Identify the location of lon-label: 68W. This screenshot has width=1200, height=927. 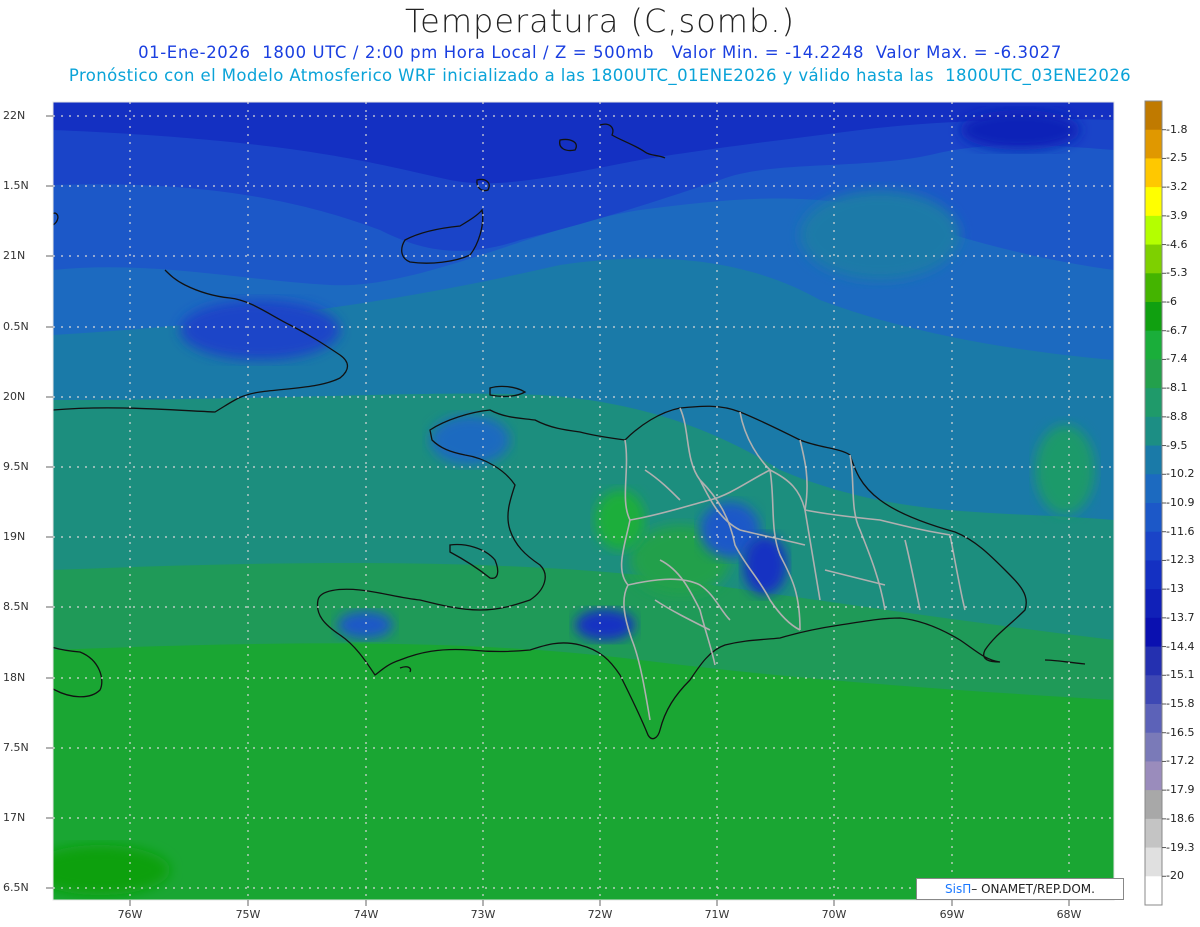
(1069, 914).